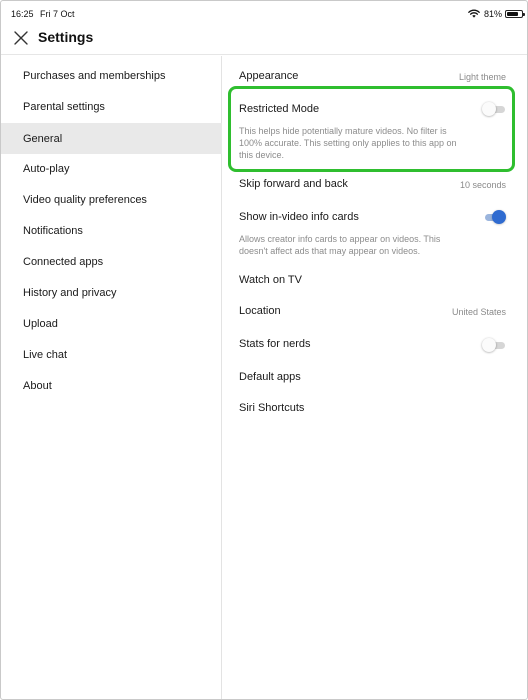  Describe the element at coordinates (270, 377) in the screenshot. I see `default-apps-title: Default apps` at that location.